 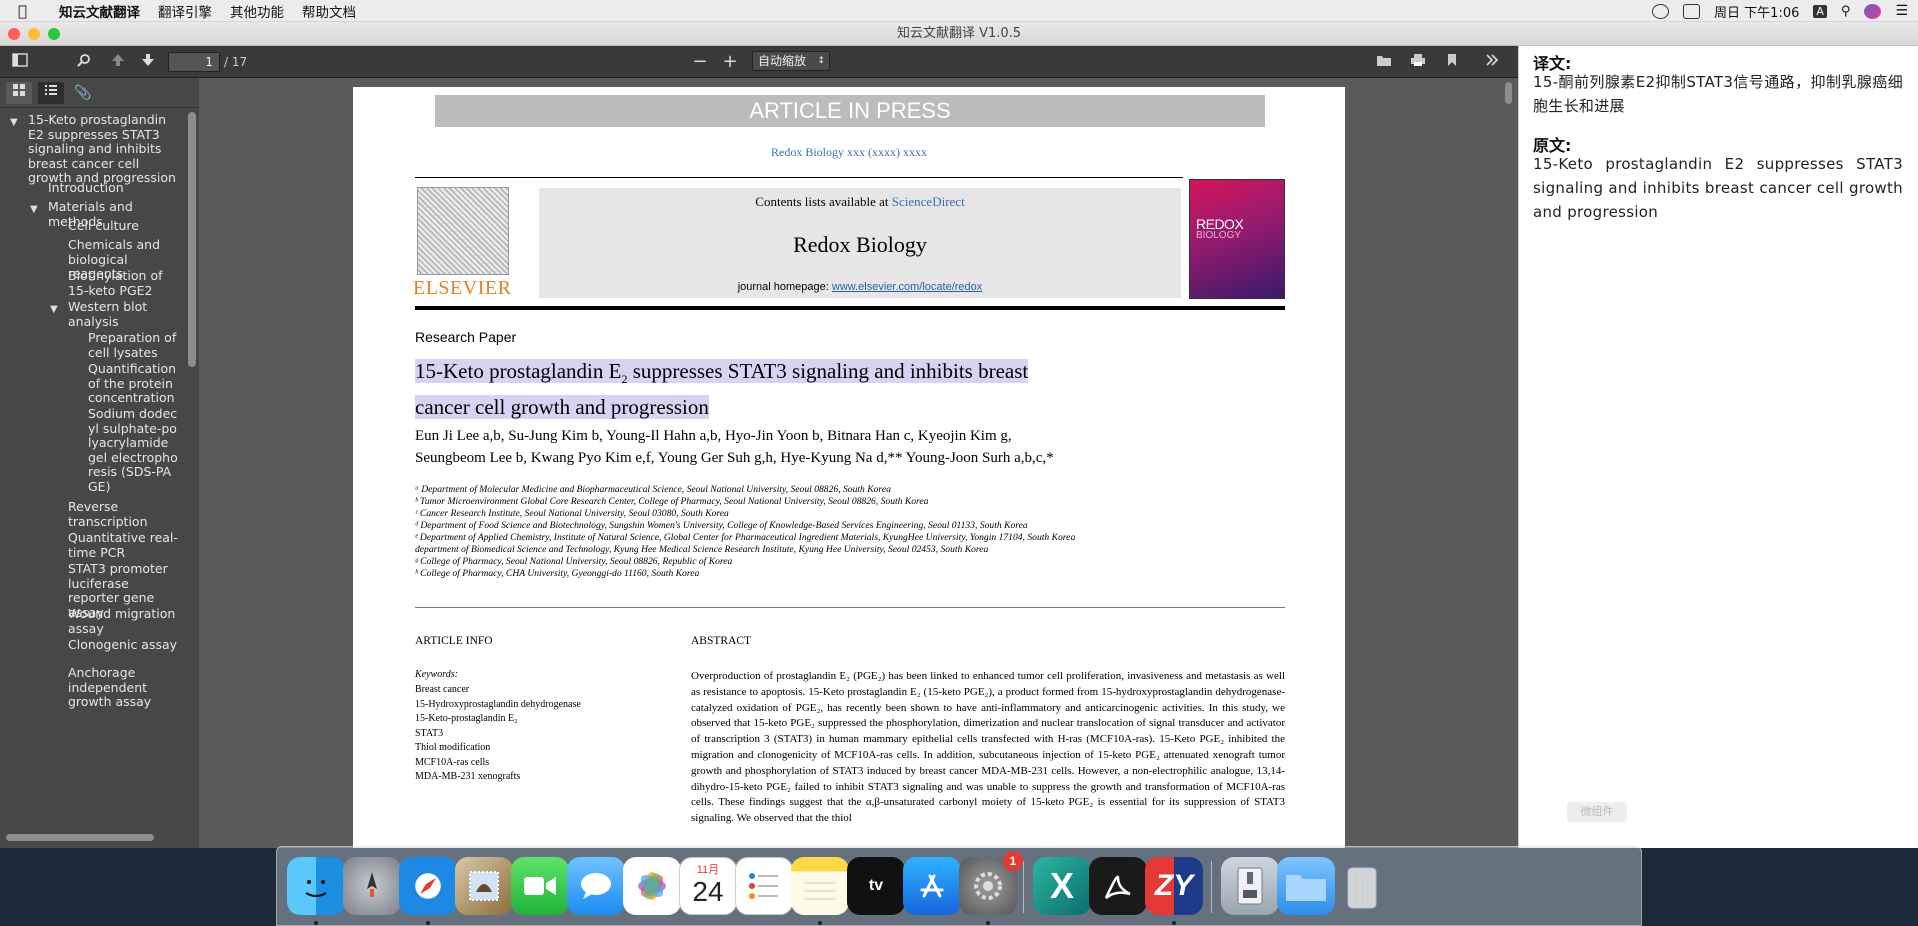 I want to click on menubar-status-area: 周日 下午1:06 A ⚲ ☰, so click(x=1780, y=11).